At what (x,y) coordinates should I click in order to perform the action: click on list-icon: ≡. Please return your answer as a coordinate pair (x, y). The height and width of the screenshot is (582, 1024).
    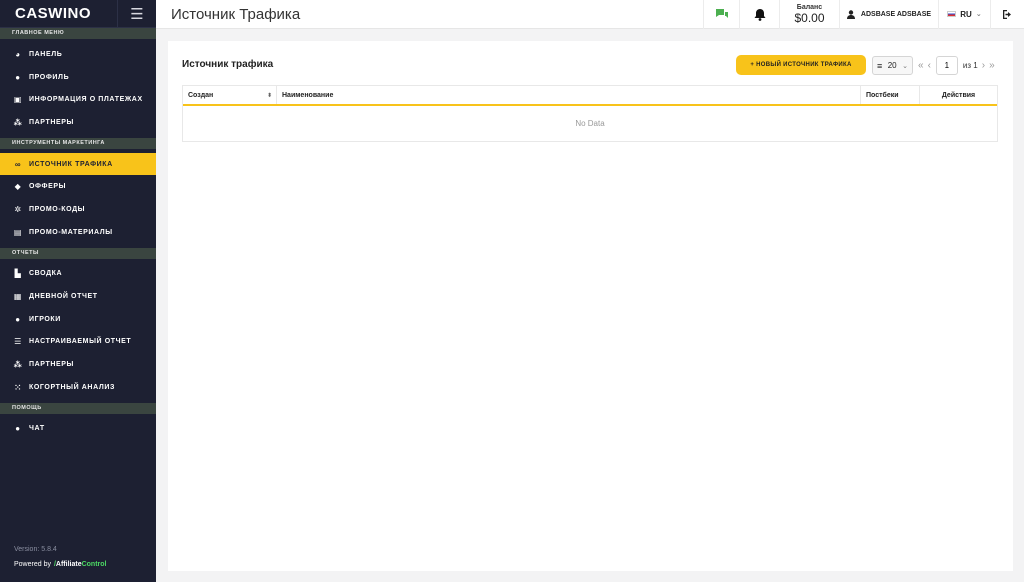
    Looking at the image, I should click on (880, 65).